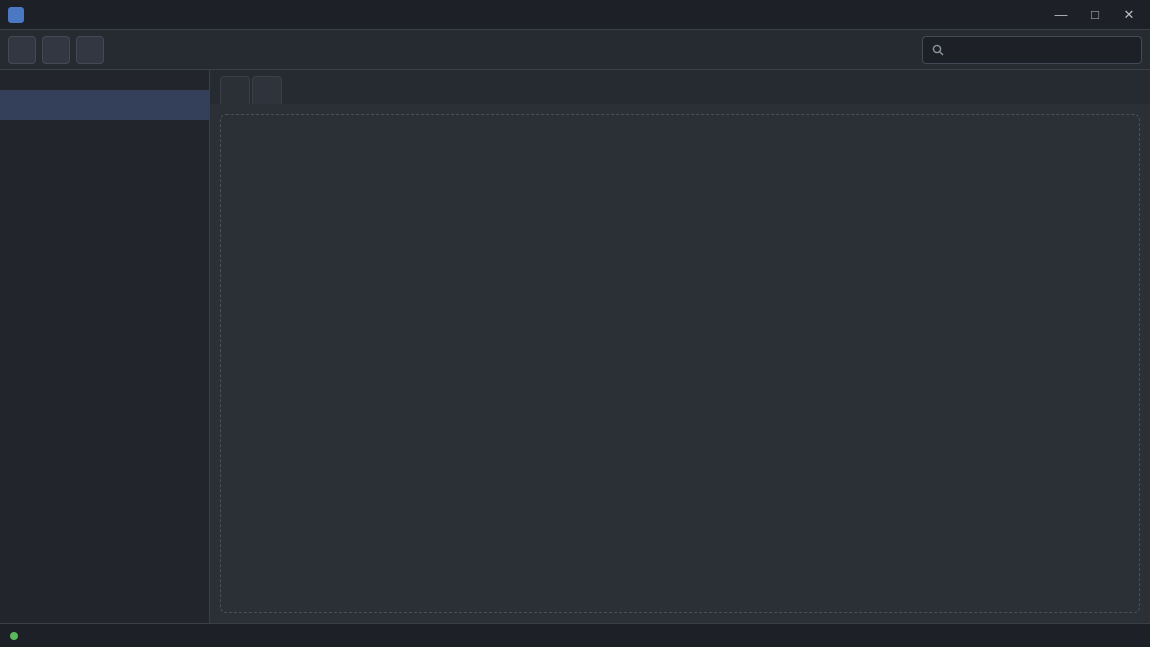  Describe the element at coordinates (1042, 49) in the screenshot. I see `search-input` at that location.